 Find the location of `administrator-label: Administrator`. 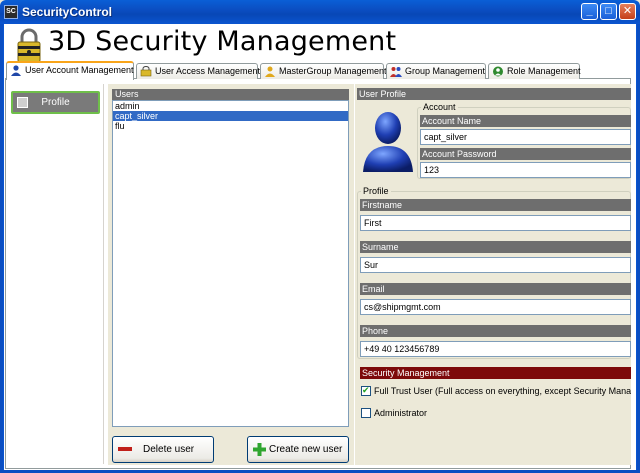

administrator-label: Administrator is located at coordinates (401, 413).